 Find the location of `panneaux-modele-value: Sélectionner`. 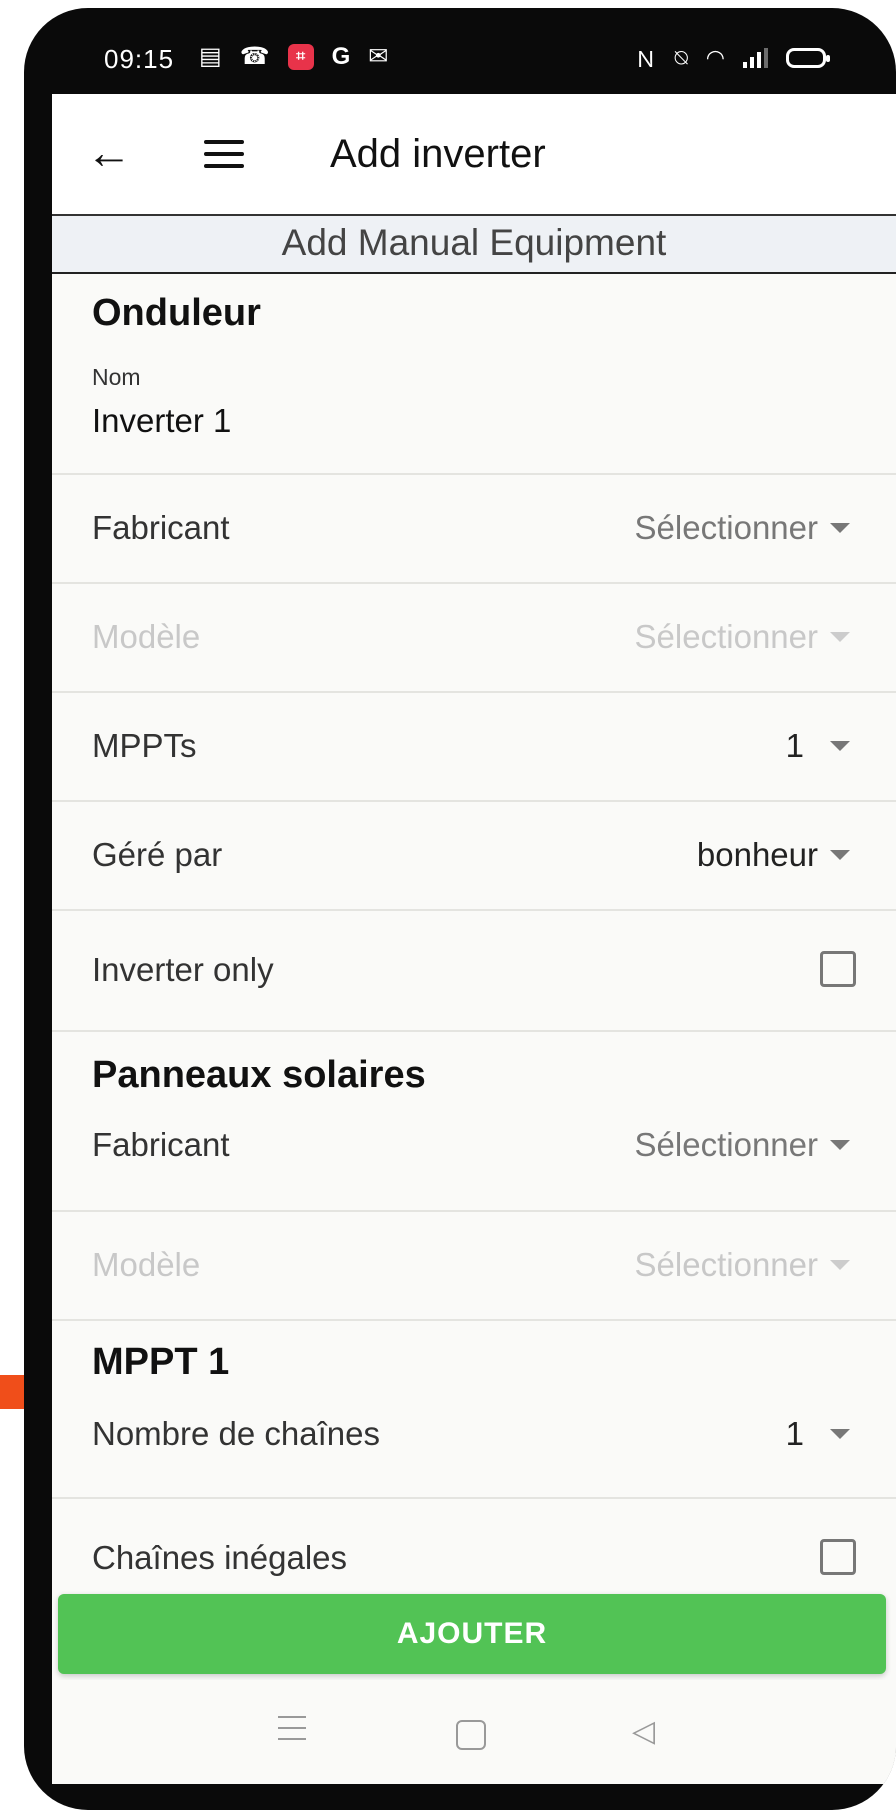

panneaux-modele-value: Sélectionner is located at coordinates (742, 1265).